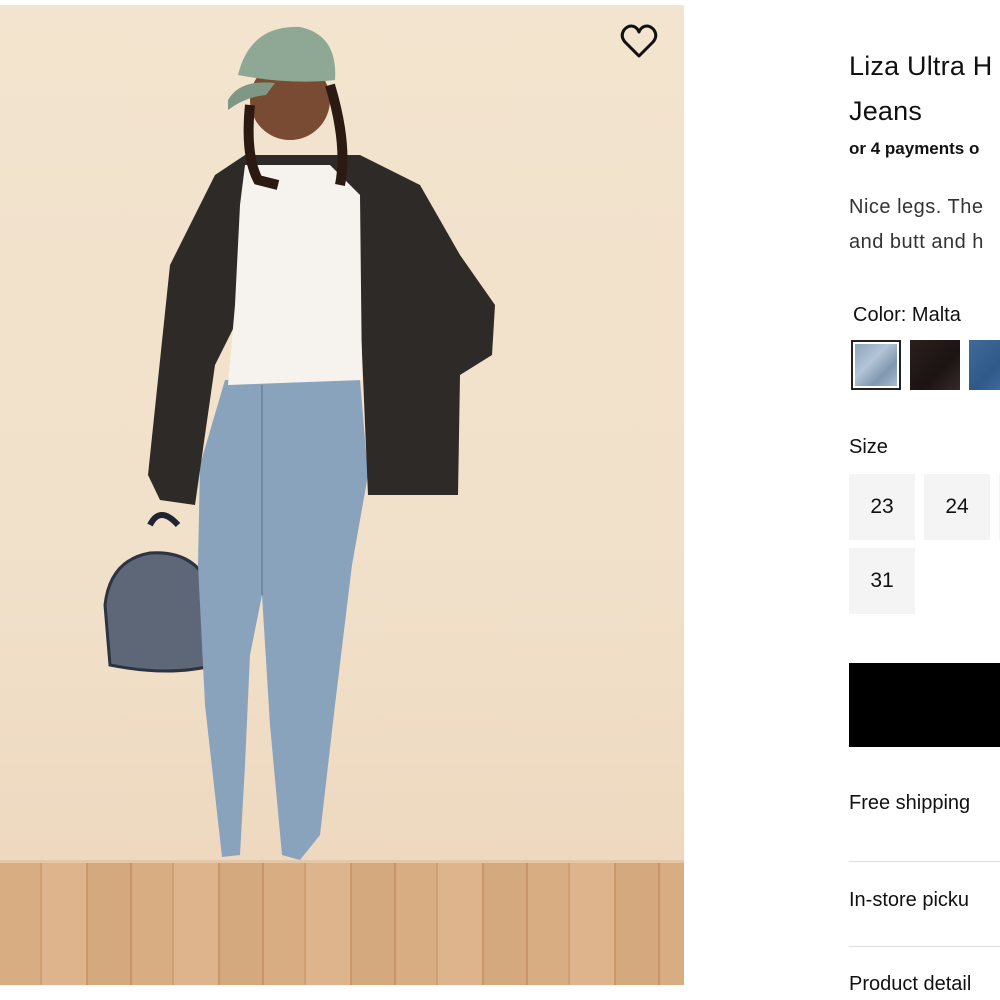 This screenshot has height=1000, width=1000. I want to click on size-option-24: 24, so click(957, 507).